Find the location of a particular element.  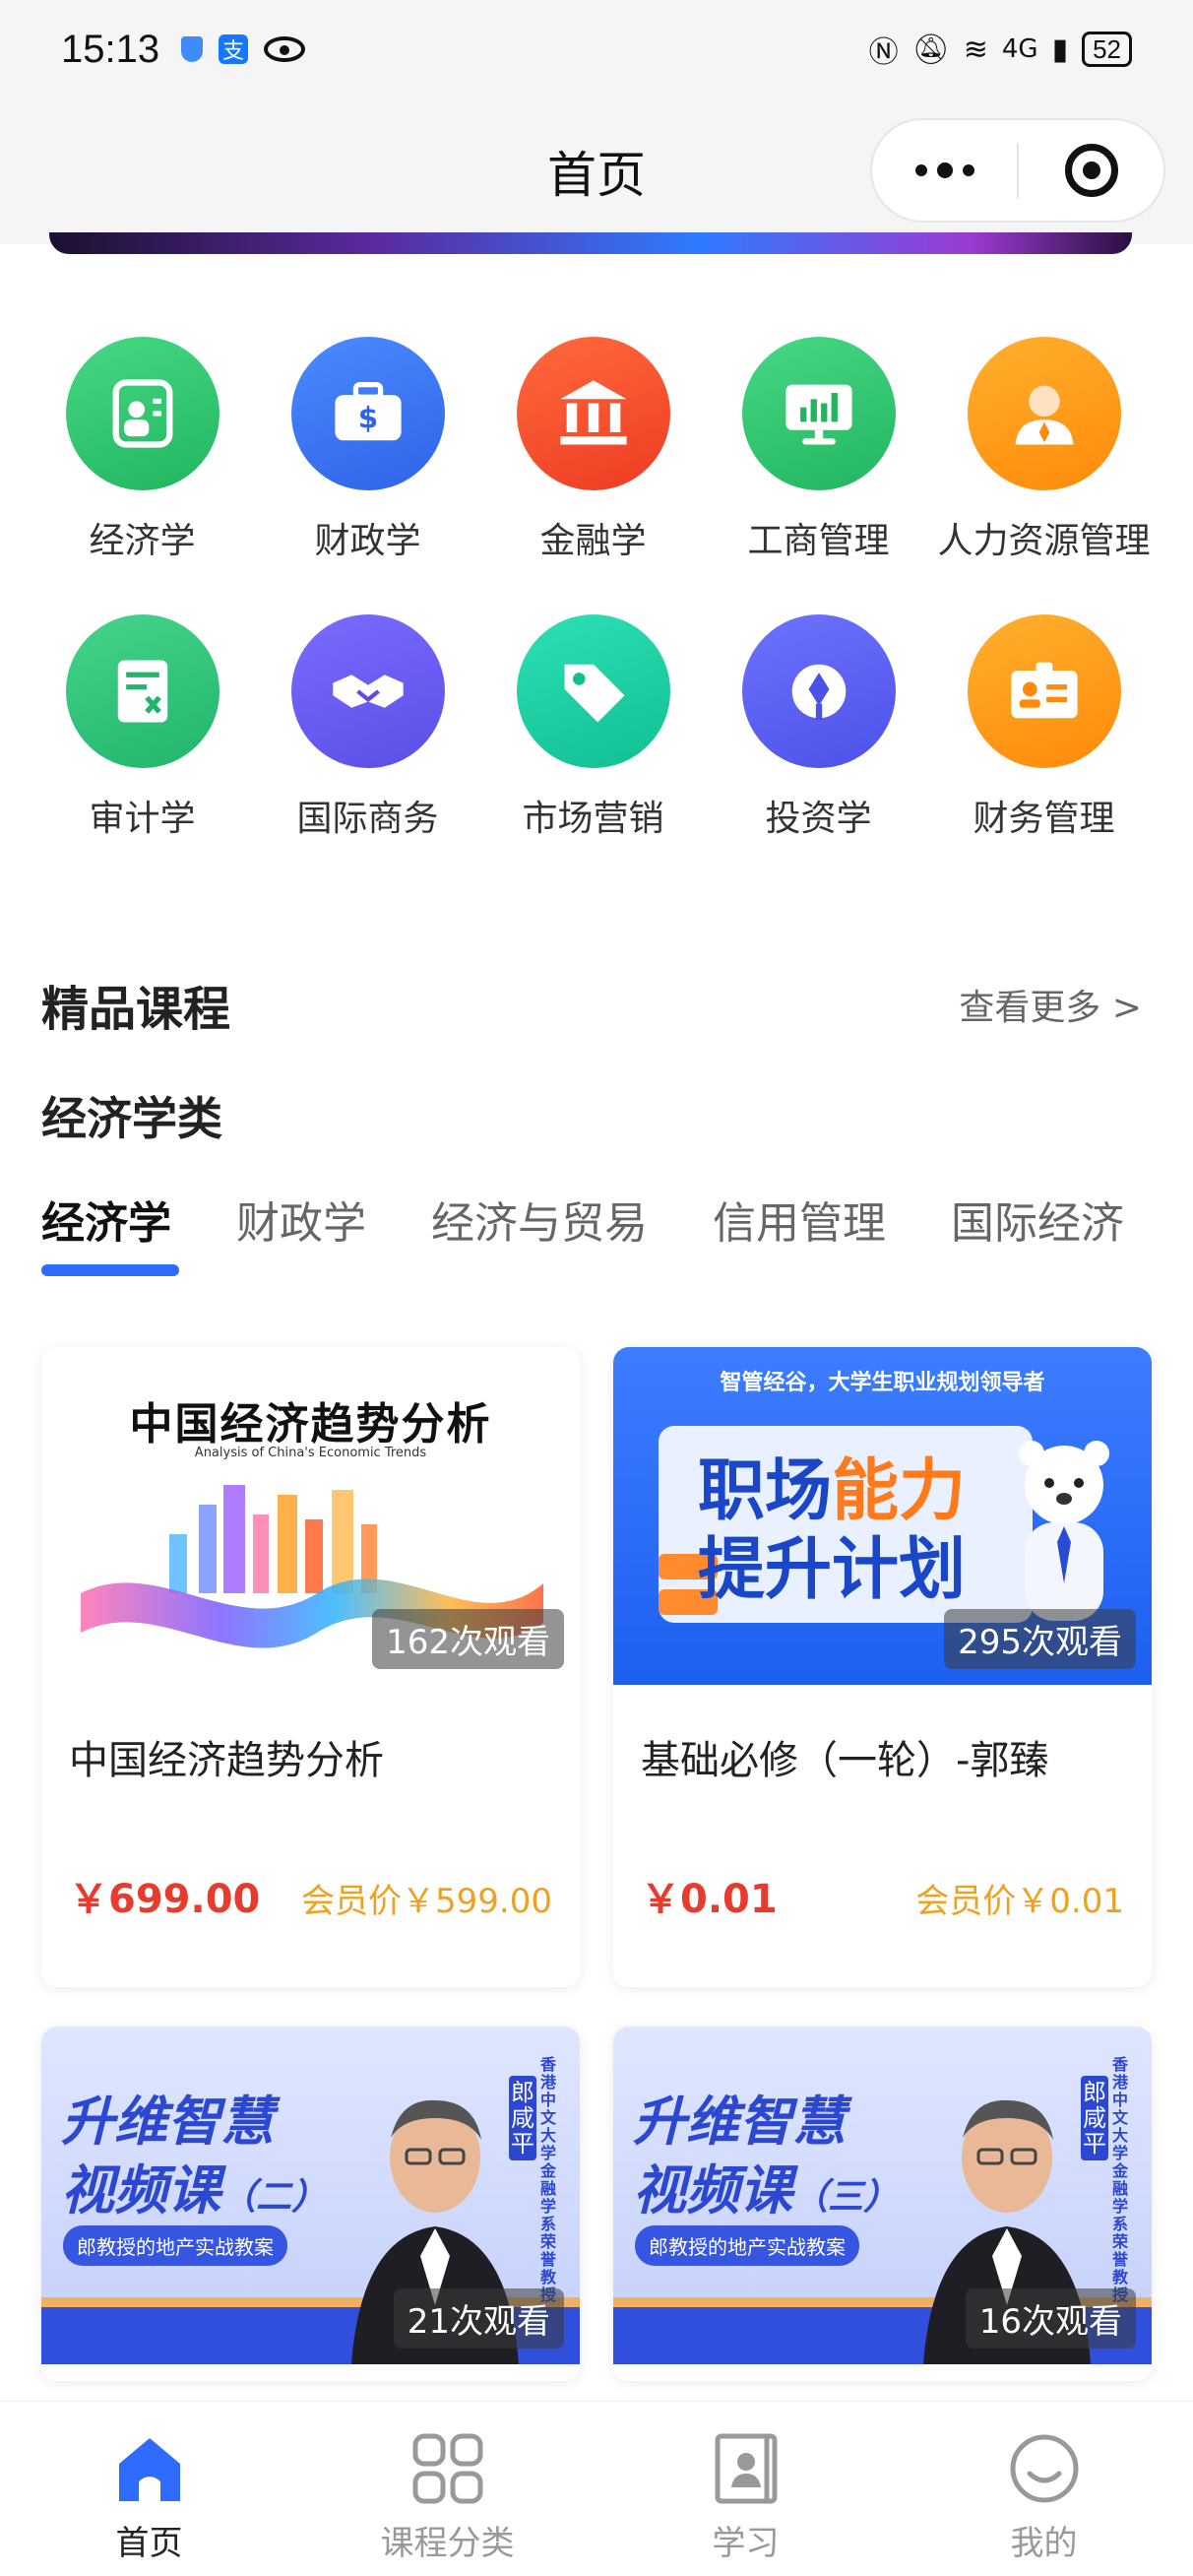

tabbar-label: 课程分类 is located at coordinates (447, 2543).